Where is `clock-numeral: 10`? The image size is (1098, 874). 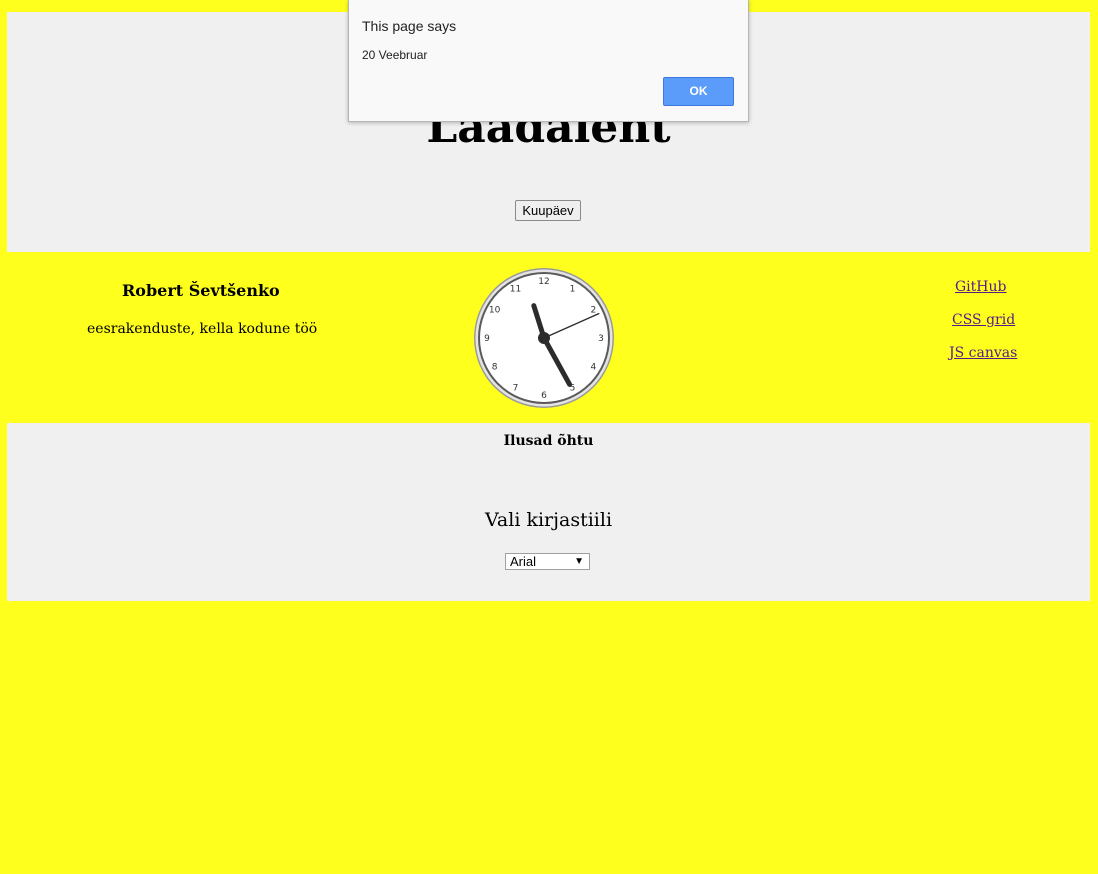 clock-numeral: 10 is located at coordinates (495, 311).